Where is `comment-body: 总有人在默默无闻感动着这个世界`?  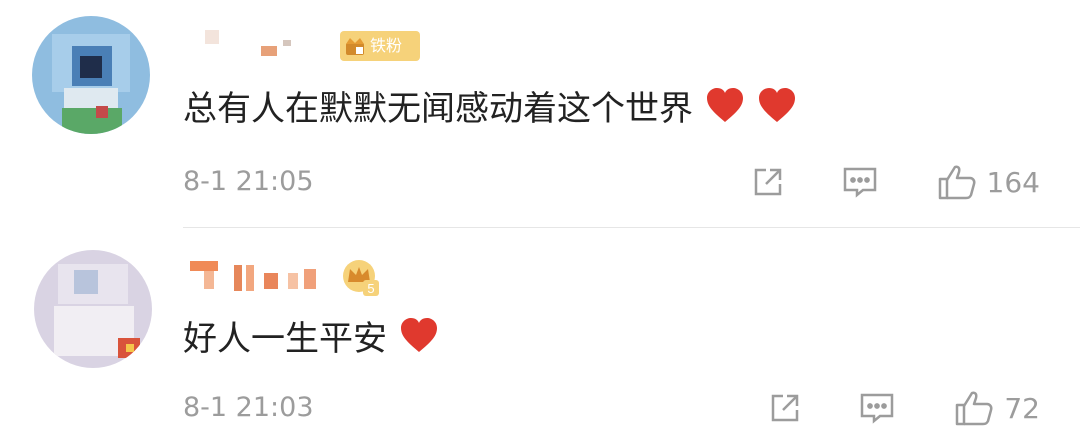 comment-body: 总有人在默默无闻感动着这个世界 is located at coordinates (438, 109).